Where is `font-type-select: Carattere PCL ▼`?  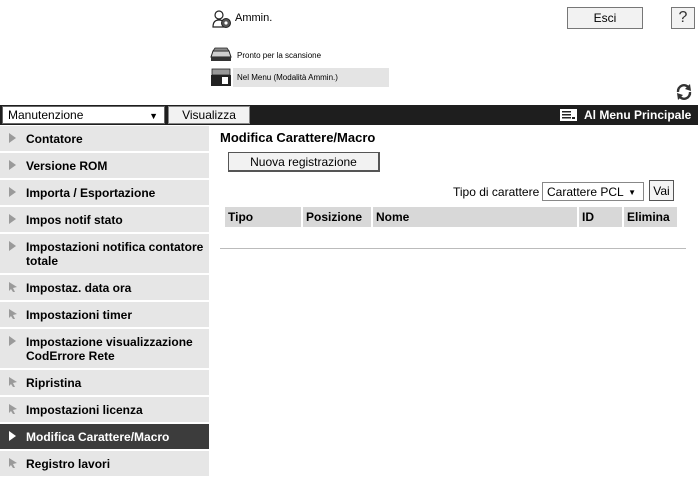 font-type-select: Carattere PCL ▼ is located at coordinates (593, 191).